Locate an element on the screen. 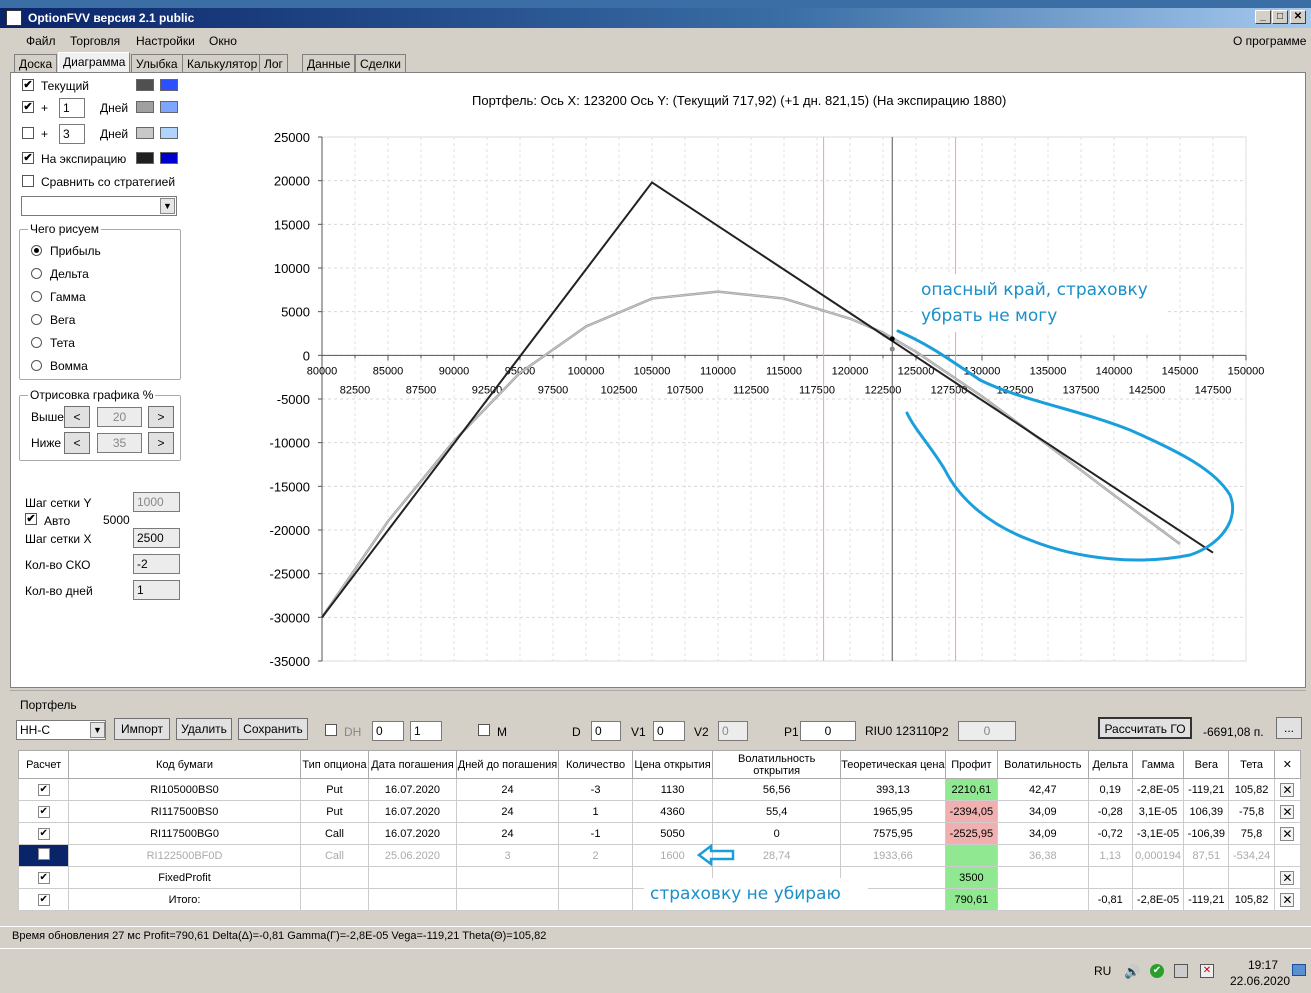 The width and height of the screenshot is (1311, 993). portfolio-chevron-icon: ▼ is located at coordinates (97, 730).